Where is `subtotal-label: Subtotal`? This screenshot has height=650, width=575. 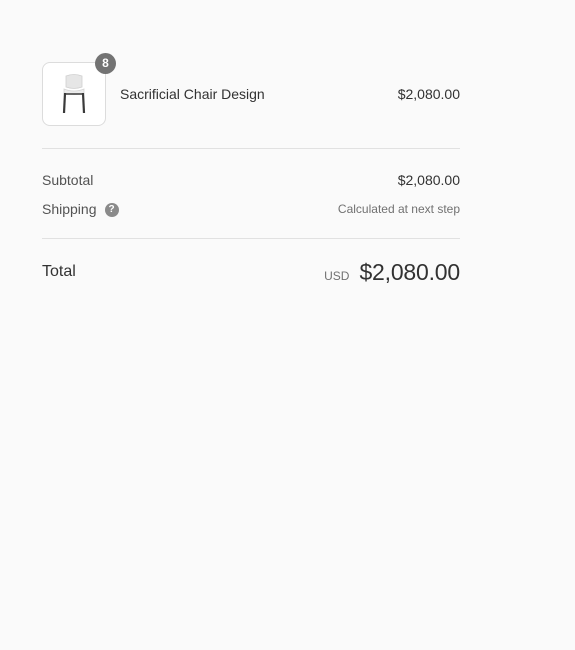 subtotal-label: Subtotal is located at coordinates (68, 180).